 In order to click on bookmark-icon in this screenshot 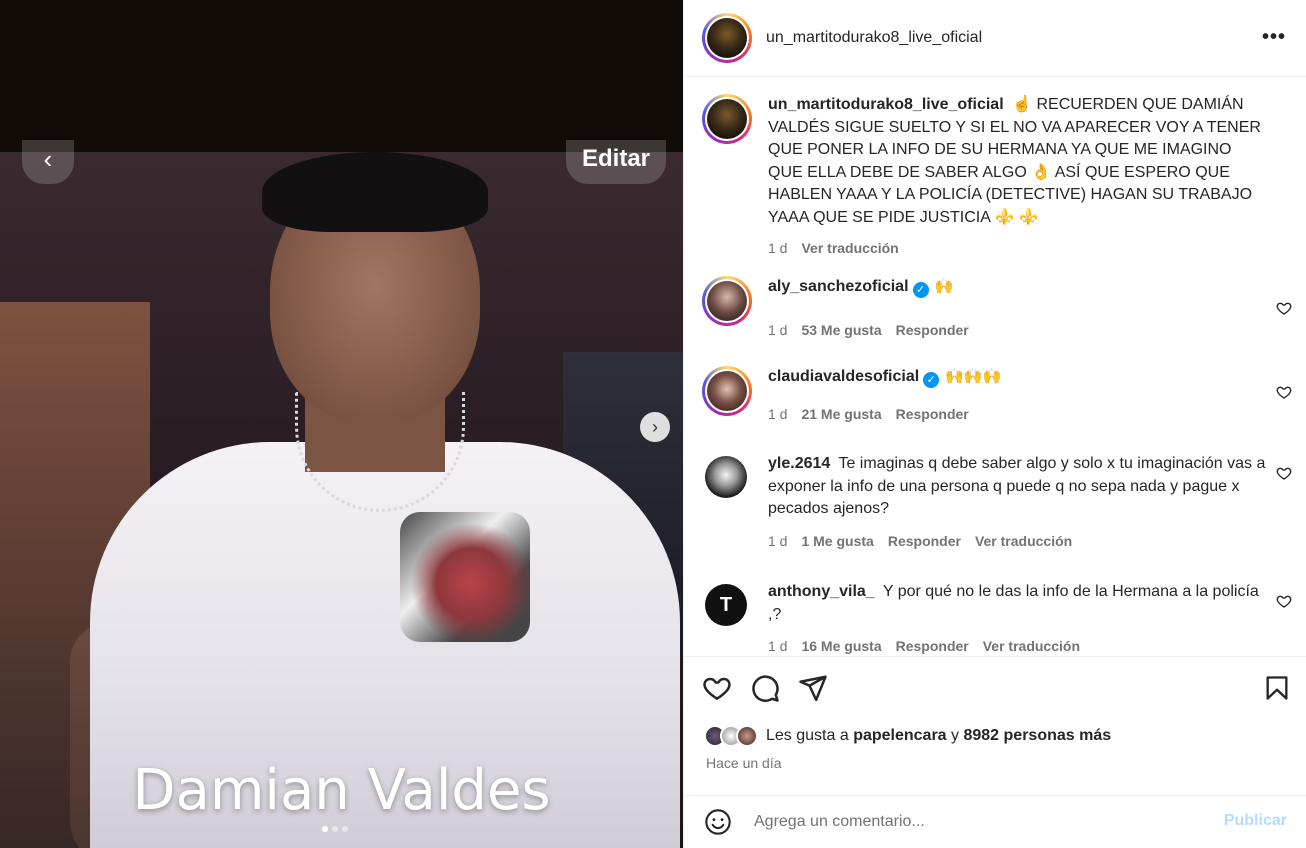, I will do `click(1277, 688)`.